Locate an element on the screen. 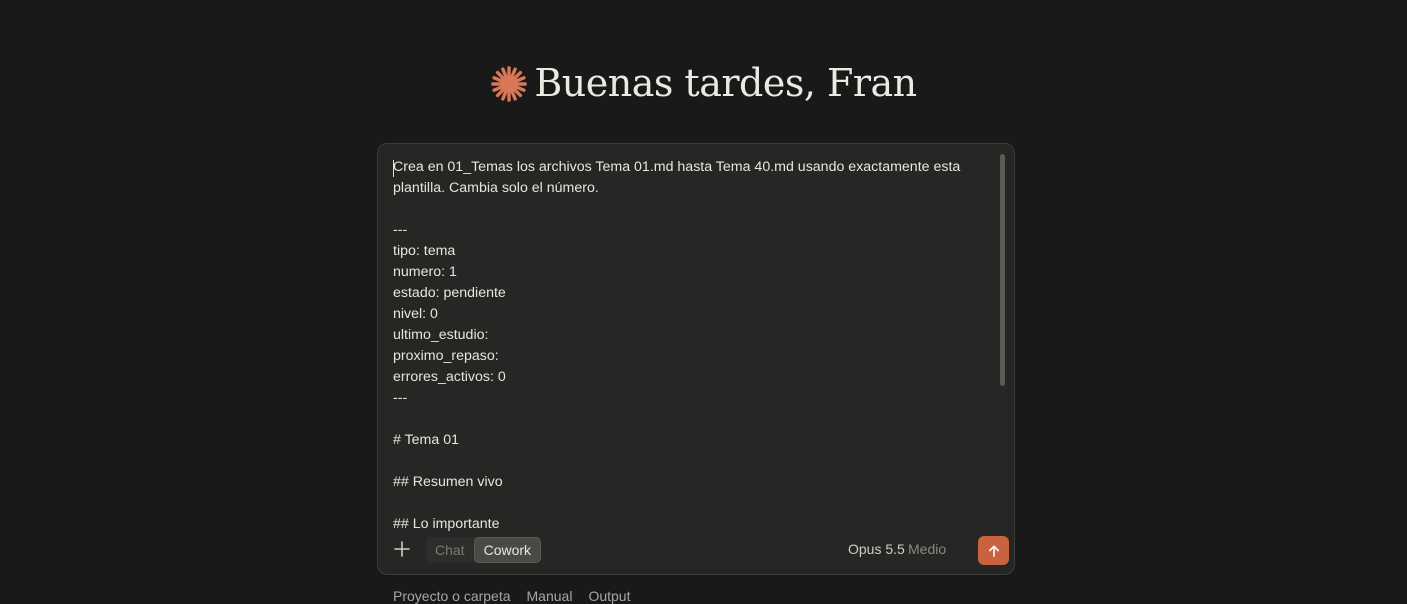 This screenshot has height=604, width=1407. text-caret is located at coordinates (393, 168).